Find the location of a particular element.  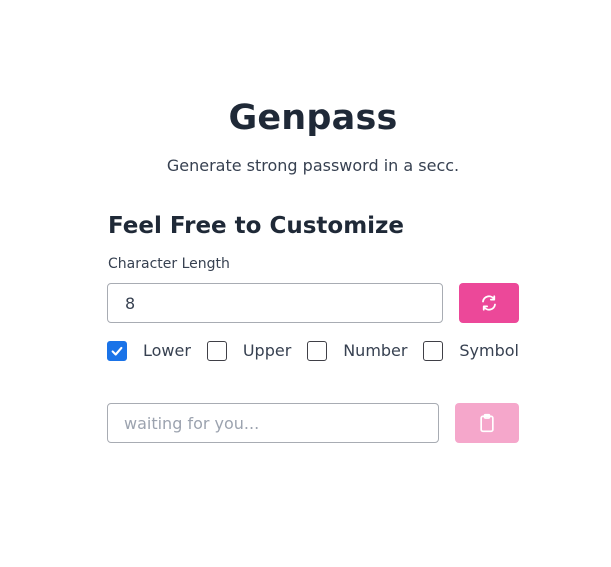

character-options: Lower Upper Number Symbol is located at coordinates (313, 351).